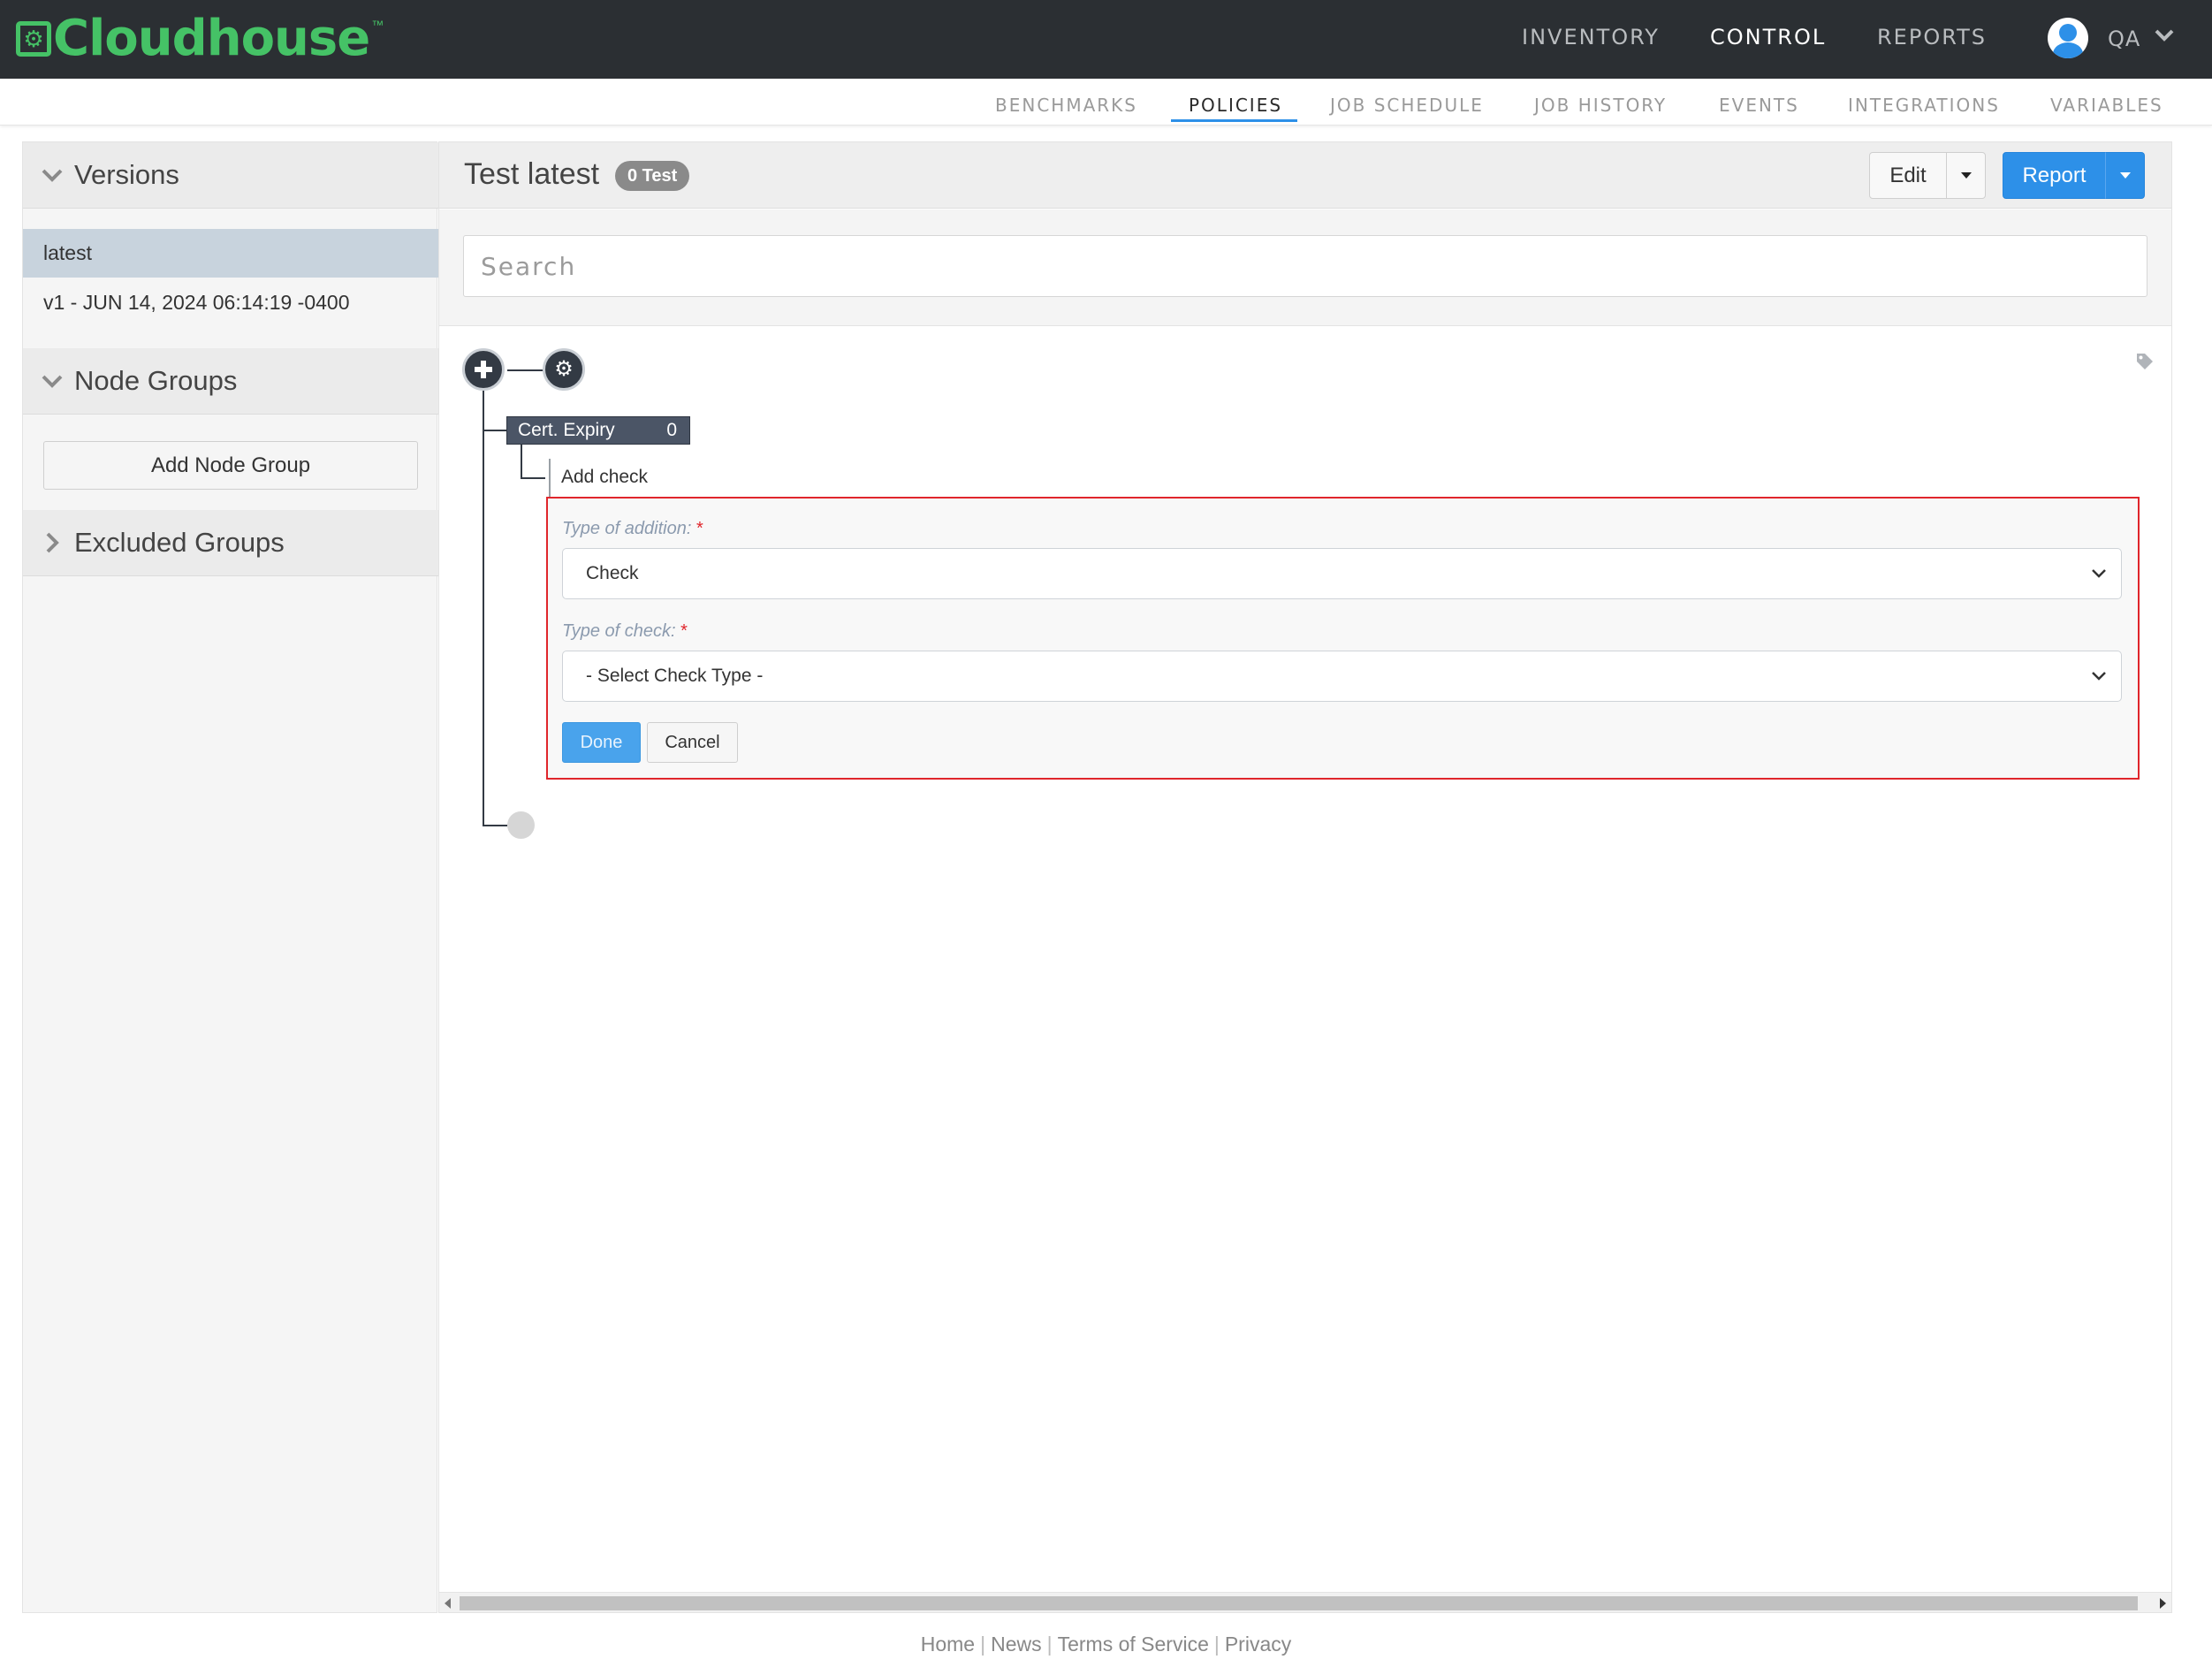  What do you see at coordinates (1591, 37) in the screenshot?
I see `nav-inventory: INVENTORY` at bounding box center [1591, 37].